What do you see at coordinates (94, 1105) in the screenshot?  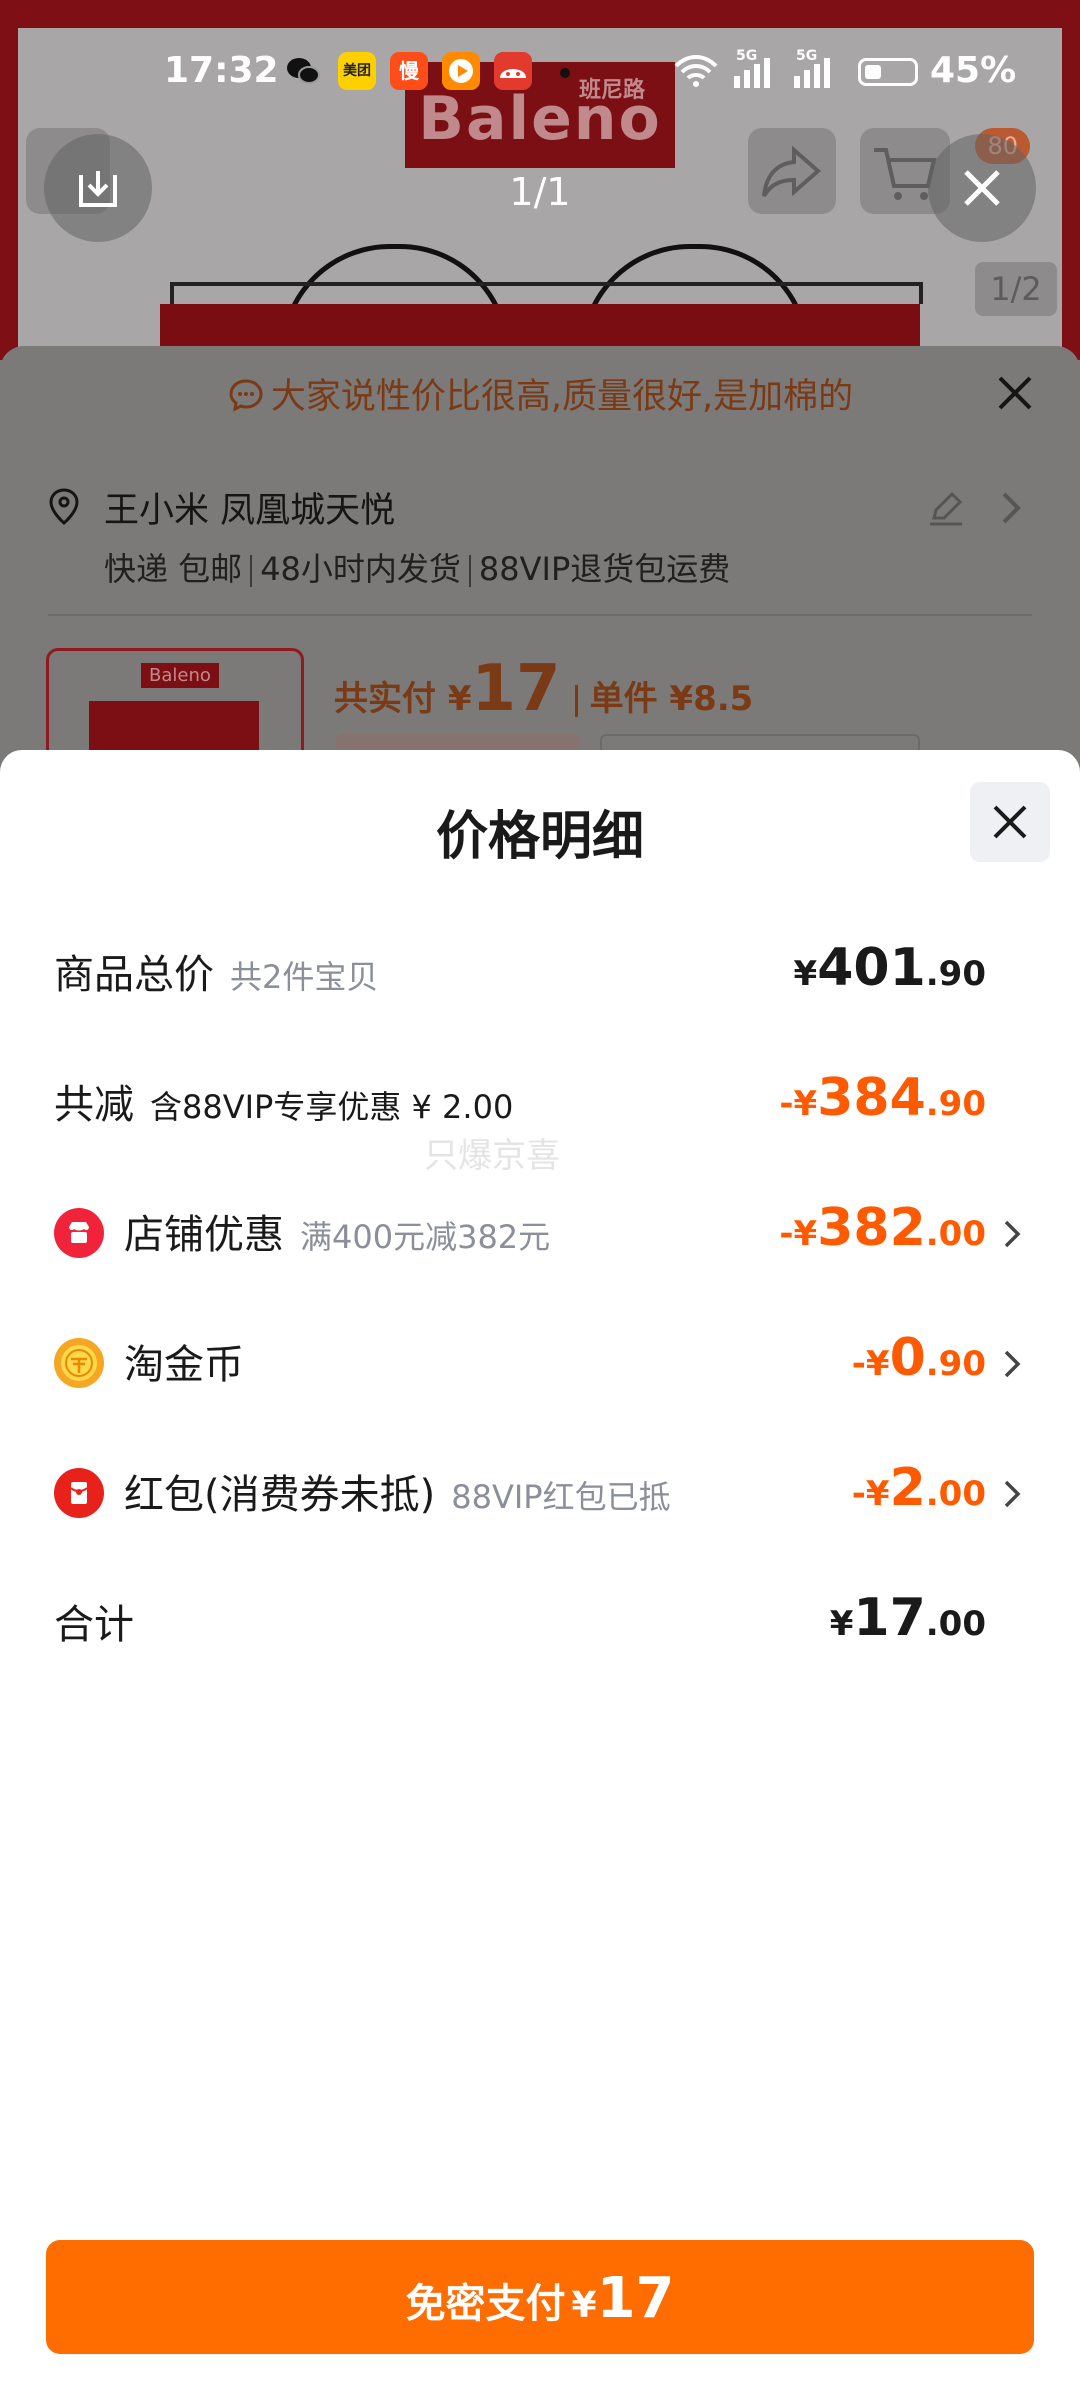 I see `total-discount-label: 共减` at bounding box center [94, 1105].